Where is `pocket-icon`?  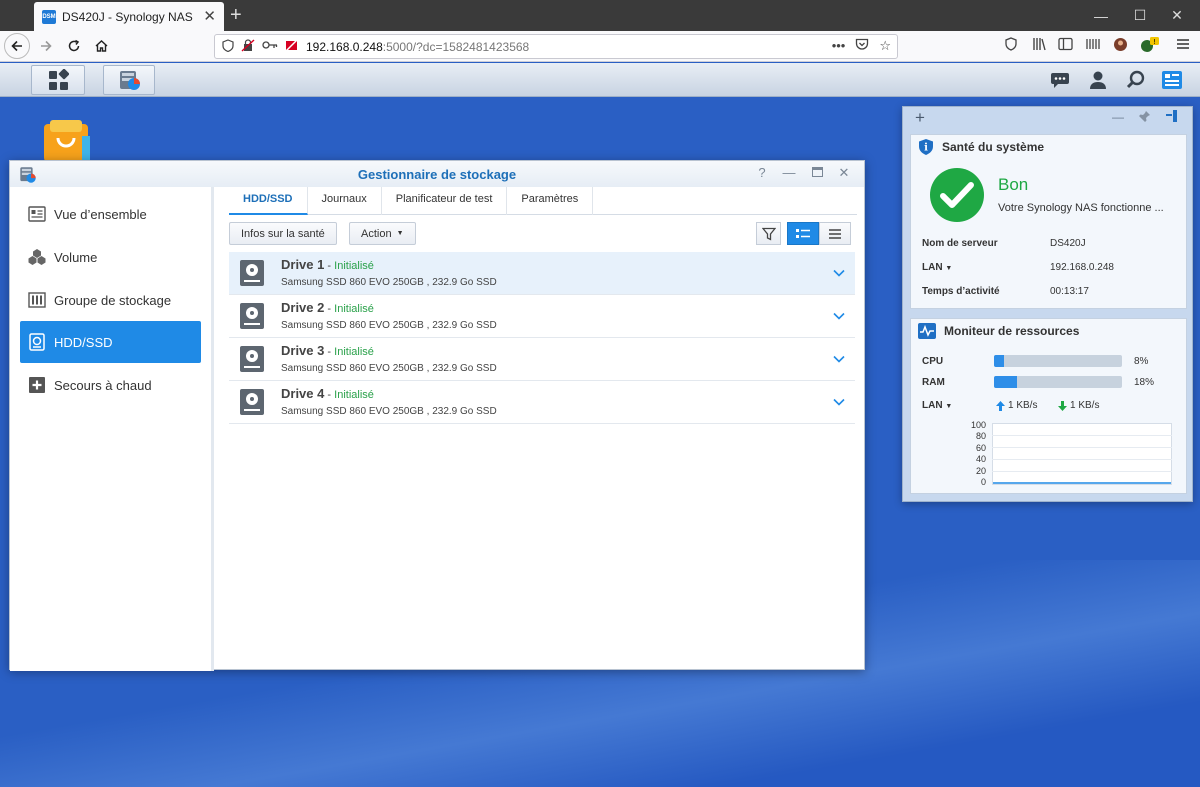 pocket-icon is located at coordinates (862, 46).